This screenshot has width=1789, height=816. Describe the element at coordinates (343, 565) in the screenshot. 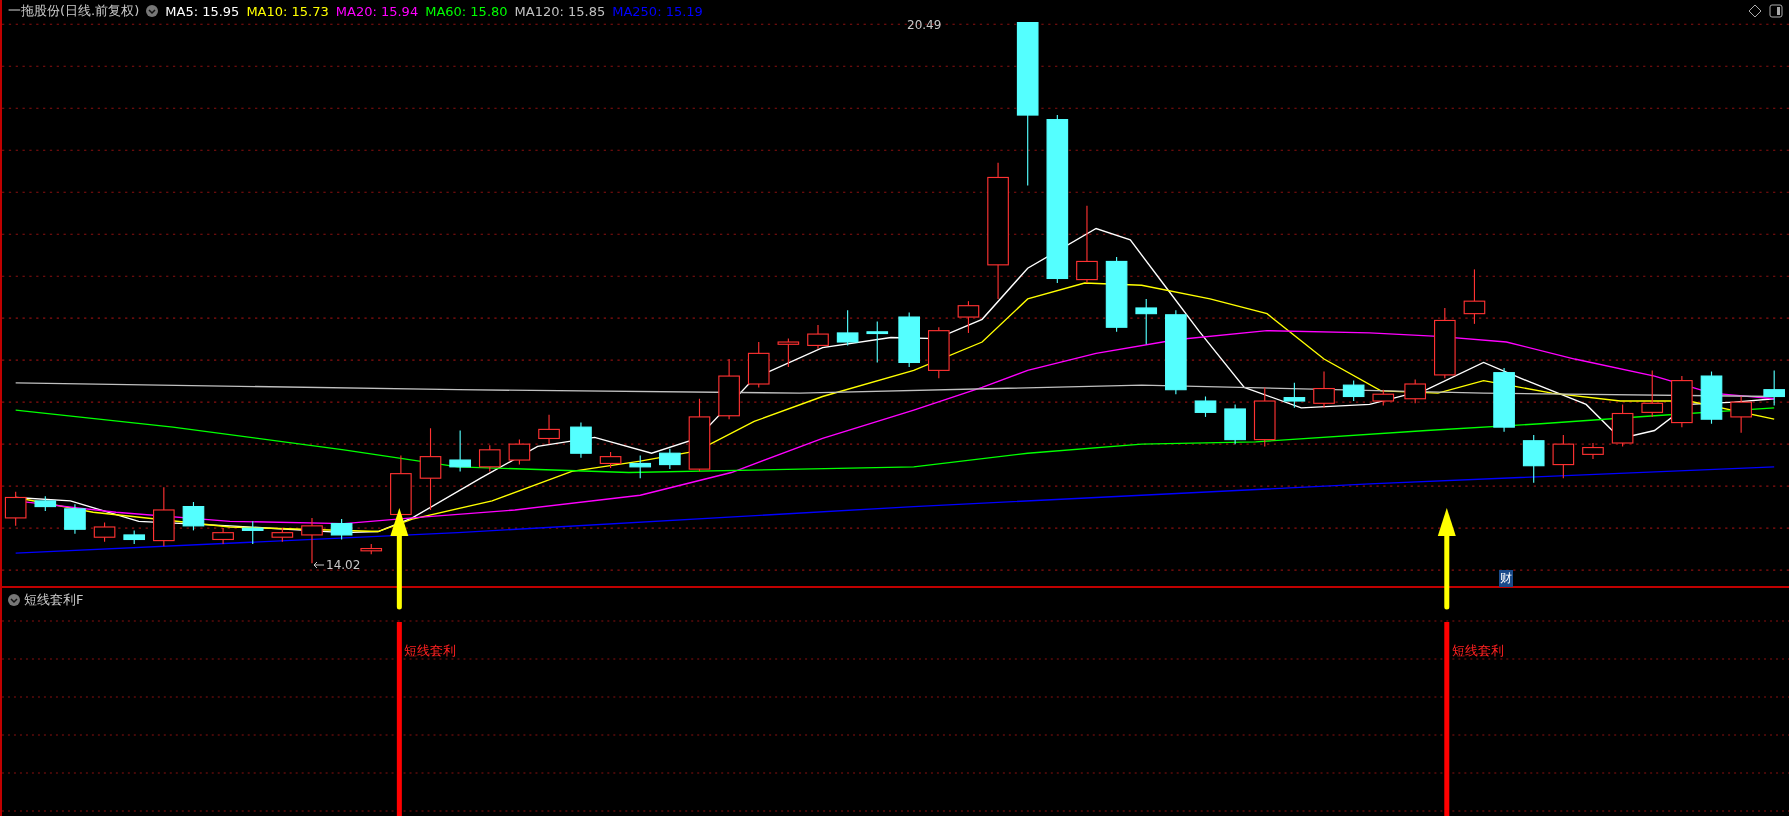

I see `low-price-label: 14.02` at that location.